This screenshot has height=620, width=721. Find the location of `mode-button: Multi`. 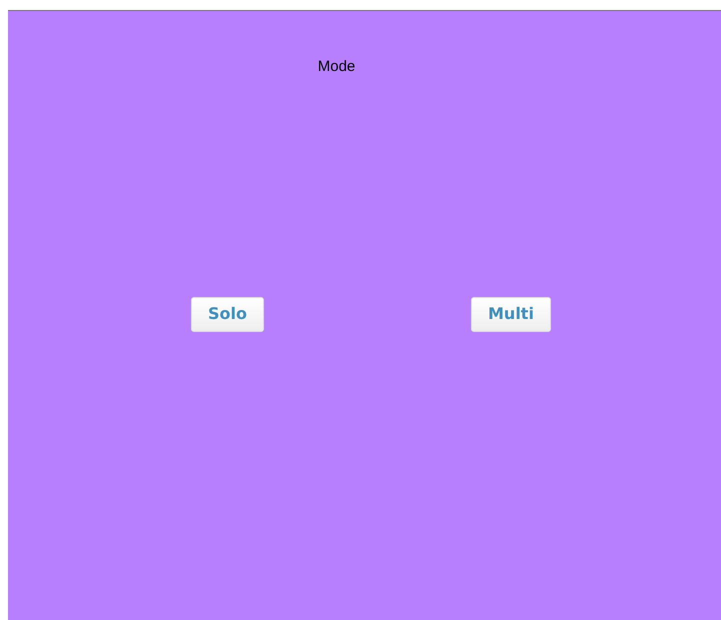

mode-button: Multi is located at coordinates (511, 314).